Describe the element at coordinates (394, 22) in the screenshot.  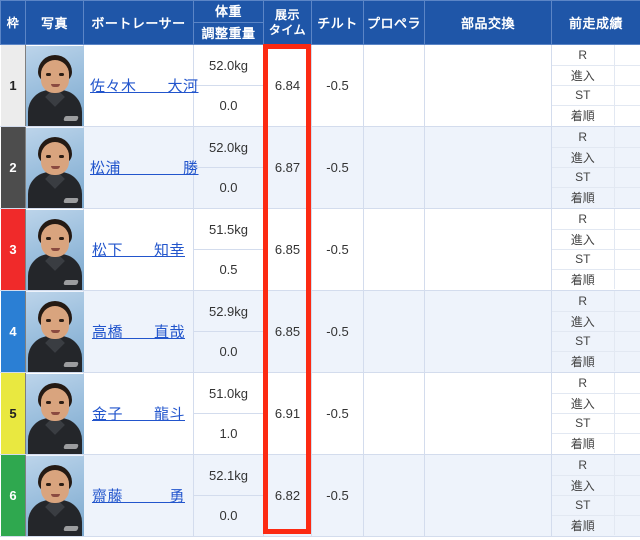
I see `header-propeller: プロペラ` at that location.